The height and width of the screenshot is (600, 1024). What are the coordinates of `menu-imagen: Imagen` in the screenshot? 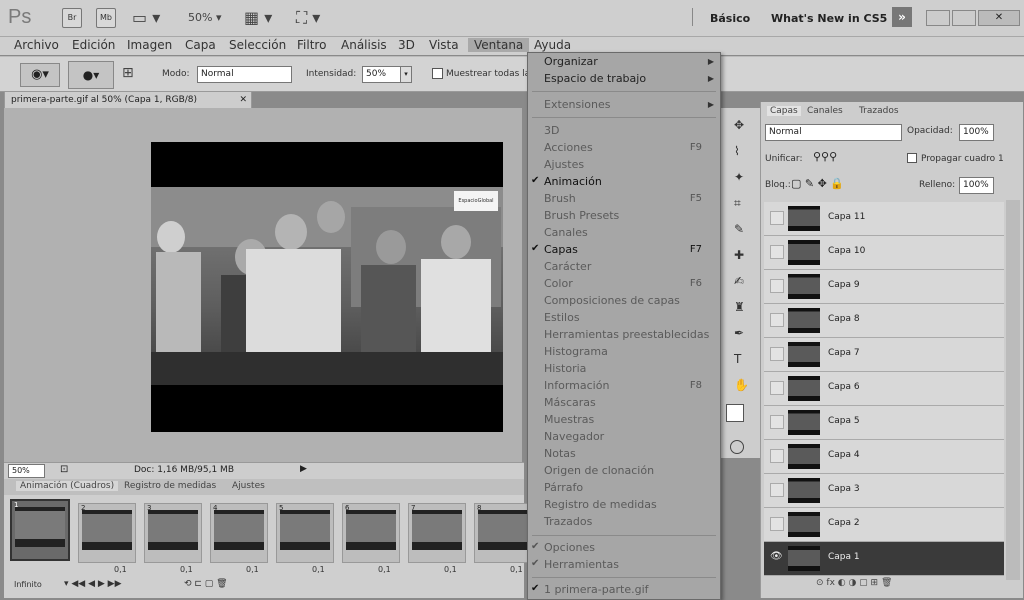 It's located at (149, 45).